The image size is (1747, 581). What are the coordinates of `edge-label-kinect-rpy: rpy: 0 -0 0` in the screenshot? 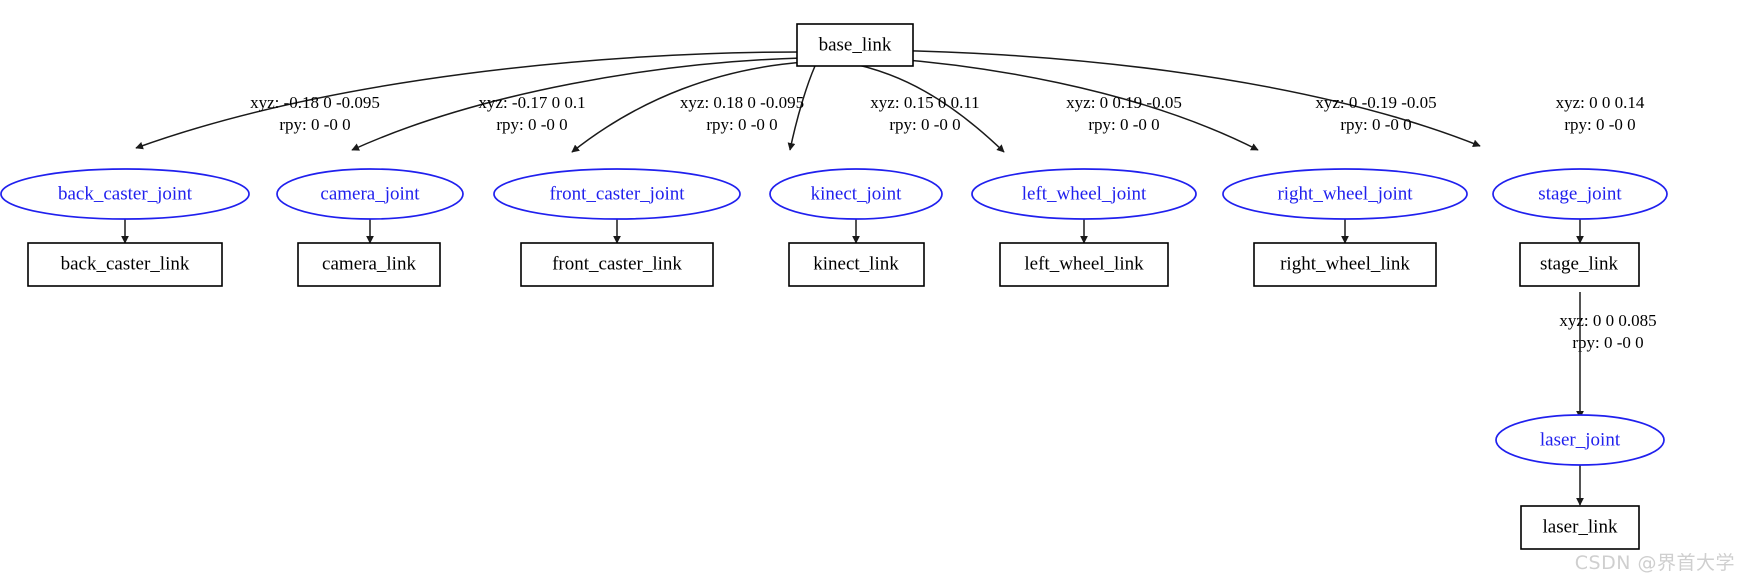 It's located at (924, 124).